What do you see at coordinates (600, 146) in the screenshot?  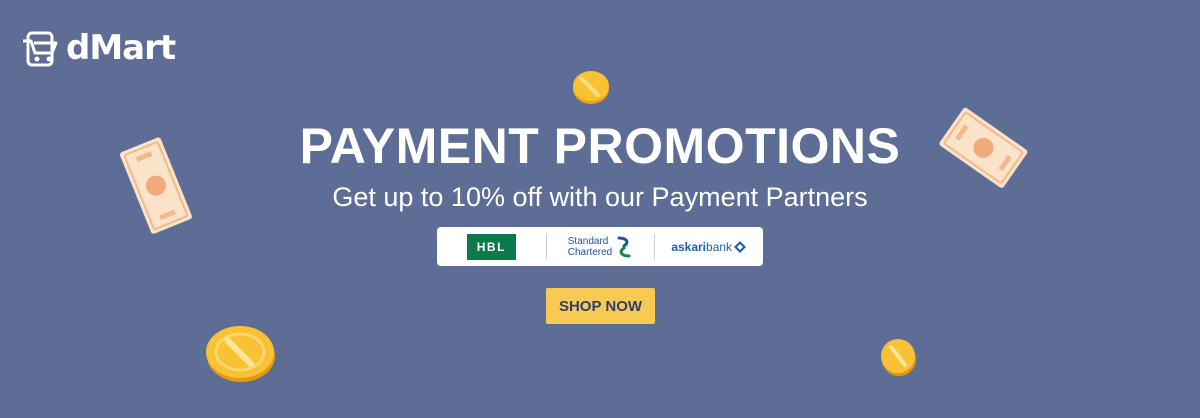 I see `page-title: PAYMENT PROMOTIONS` at bounding box center [600, 146].